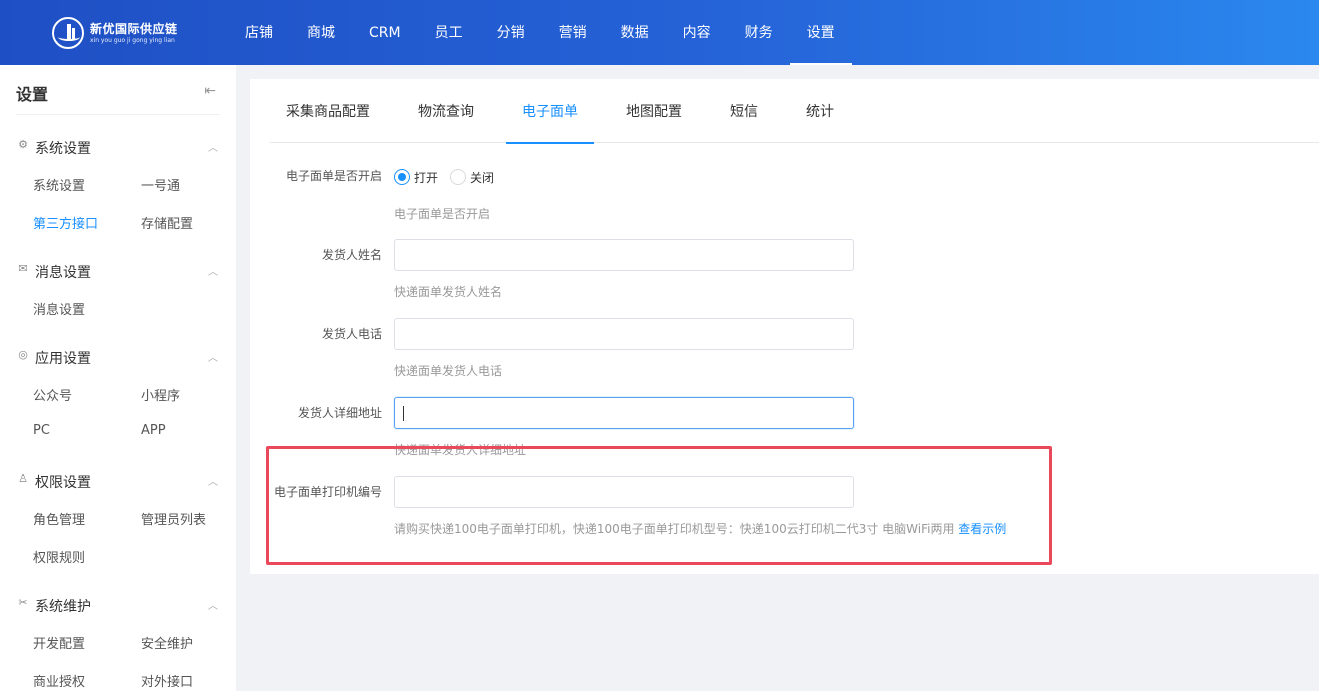 This screenshot has width=1319, height=691. Describe the element at coordinates (794, 111) in the screenshot. I see `settings-tabs: 采集商品配置 物流查询 电子面单 地图配置 短信 统计` at that location.